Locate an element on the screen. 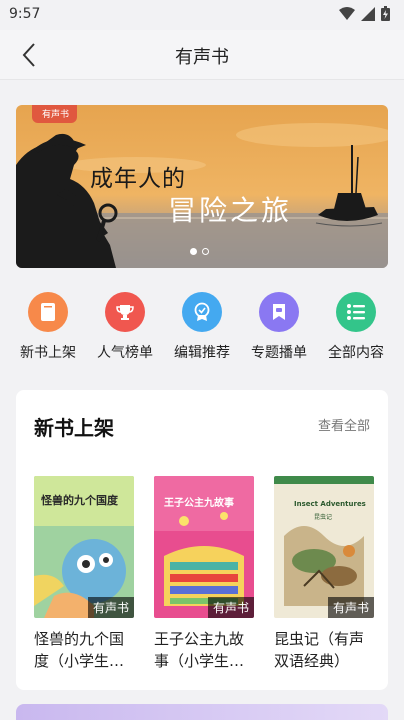  book-cover-subtitle: 昆虫记 is located at coordinates (323, 517).